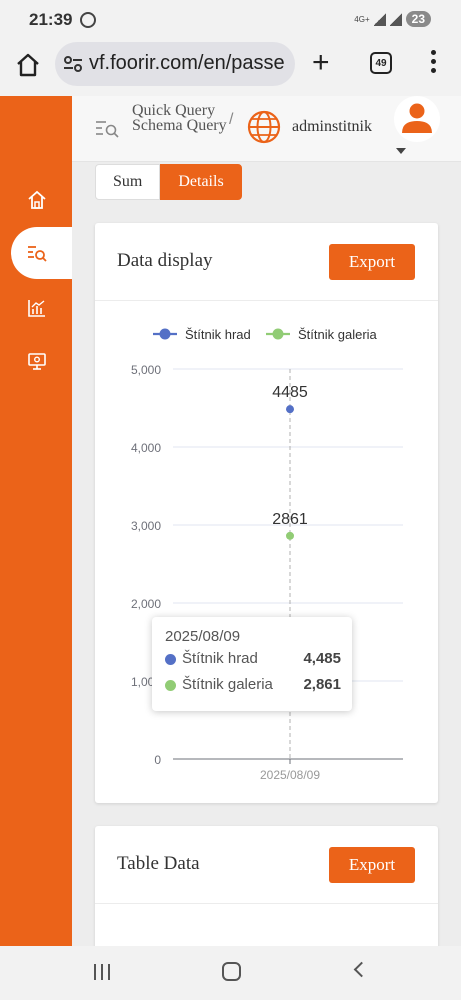  What do you see at coordinates (146, 448) in the screenshot?
I see `y-tick-label: 4,000` at bounding box center [146, 448].